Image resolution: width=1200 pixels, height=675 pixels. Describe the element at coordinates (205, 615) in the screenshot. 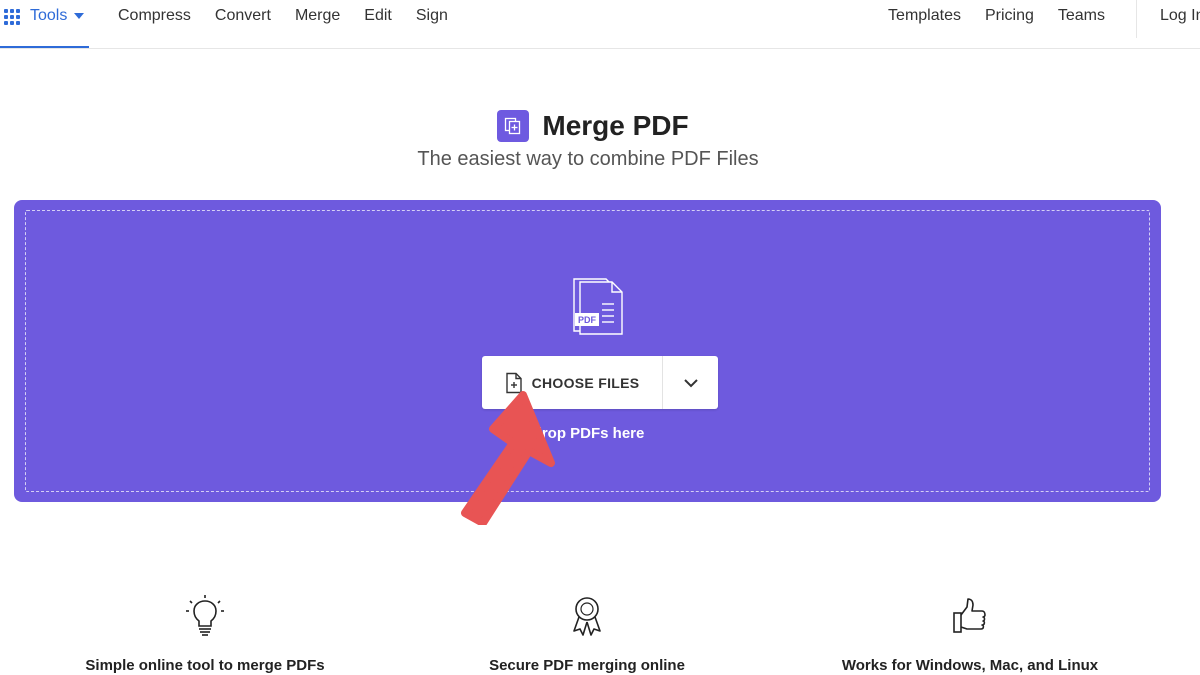

I see `lightbulb-icon` at that location.